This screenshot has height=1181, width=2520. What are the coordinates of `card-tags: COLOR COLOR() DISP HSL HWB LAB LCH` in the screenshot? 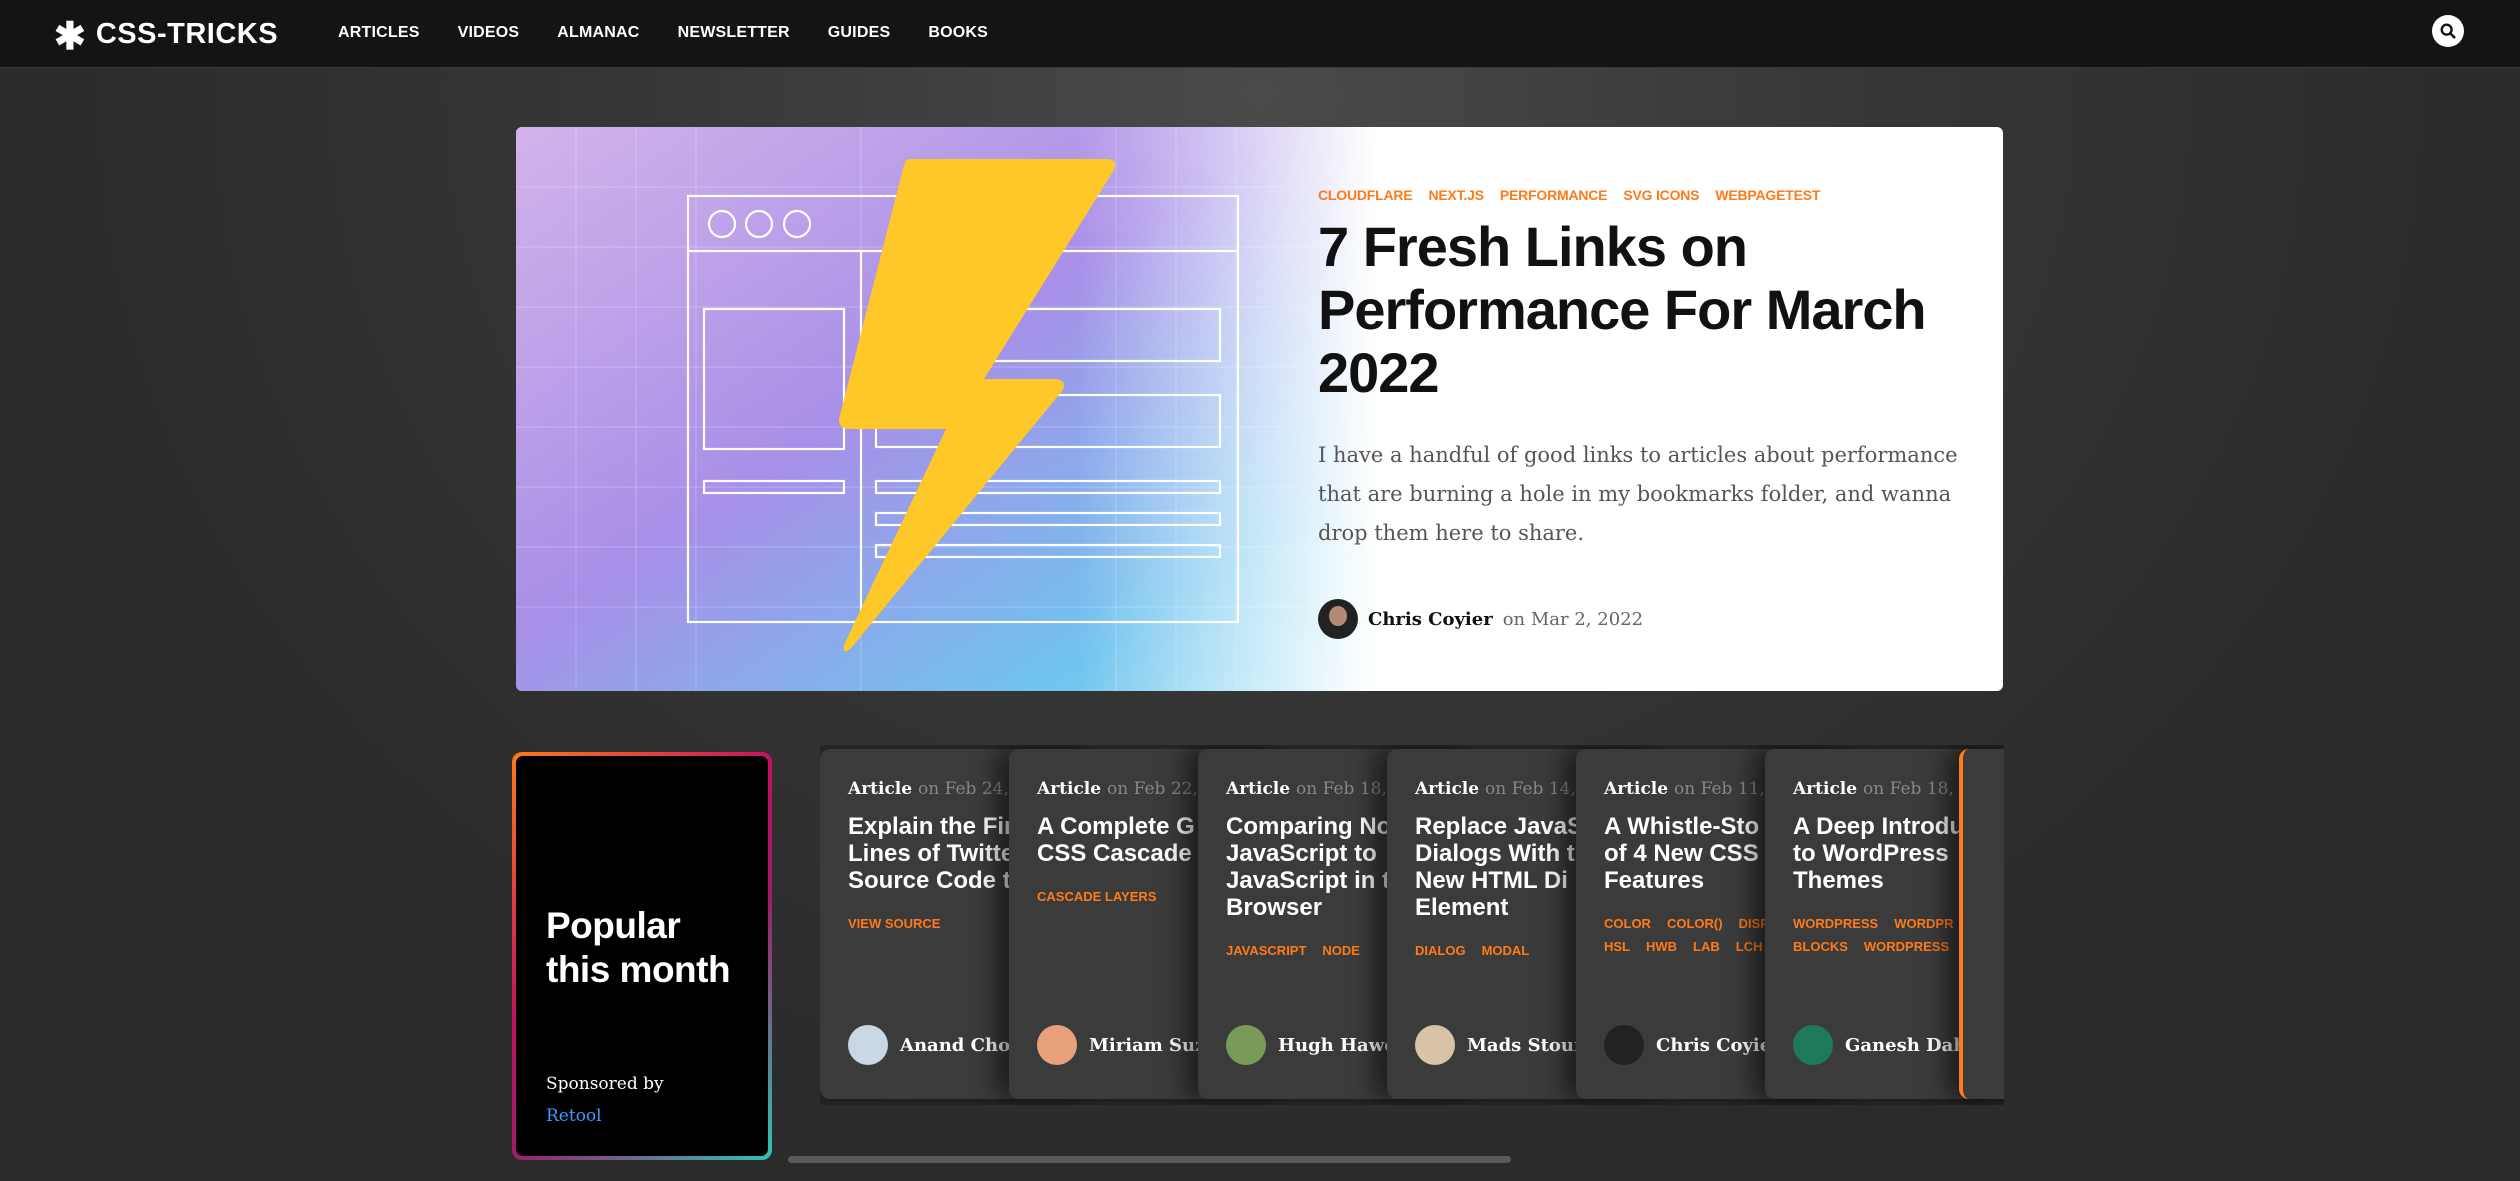 It's located at (1686, 935).